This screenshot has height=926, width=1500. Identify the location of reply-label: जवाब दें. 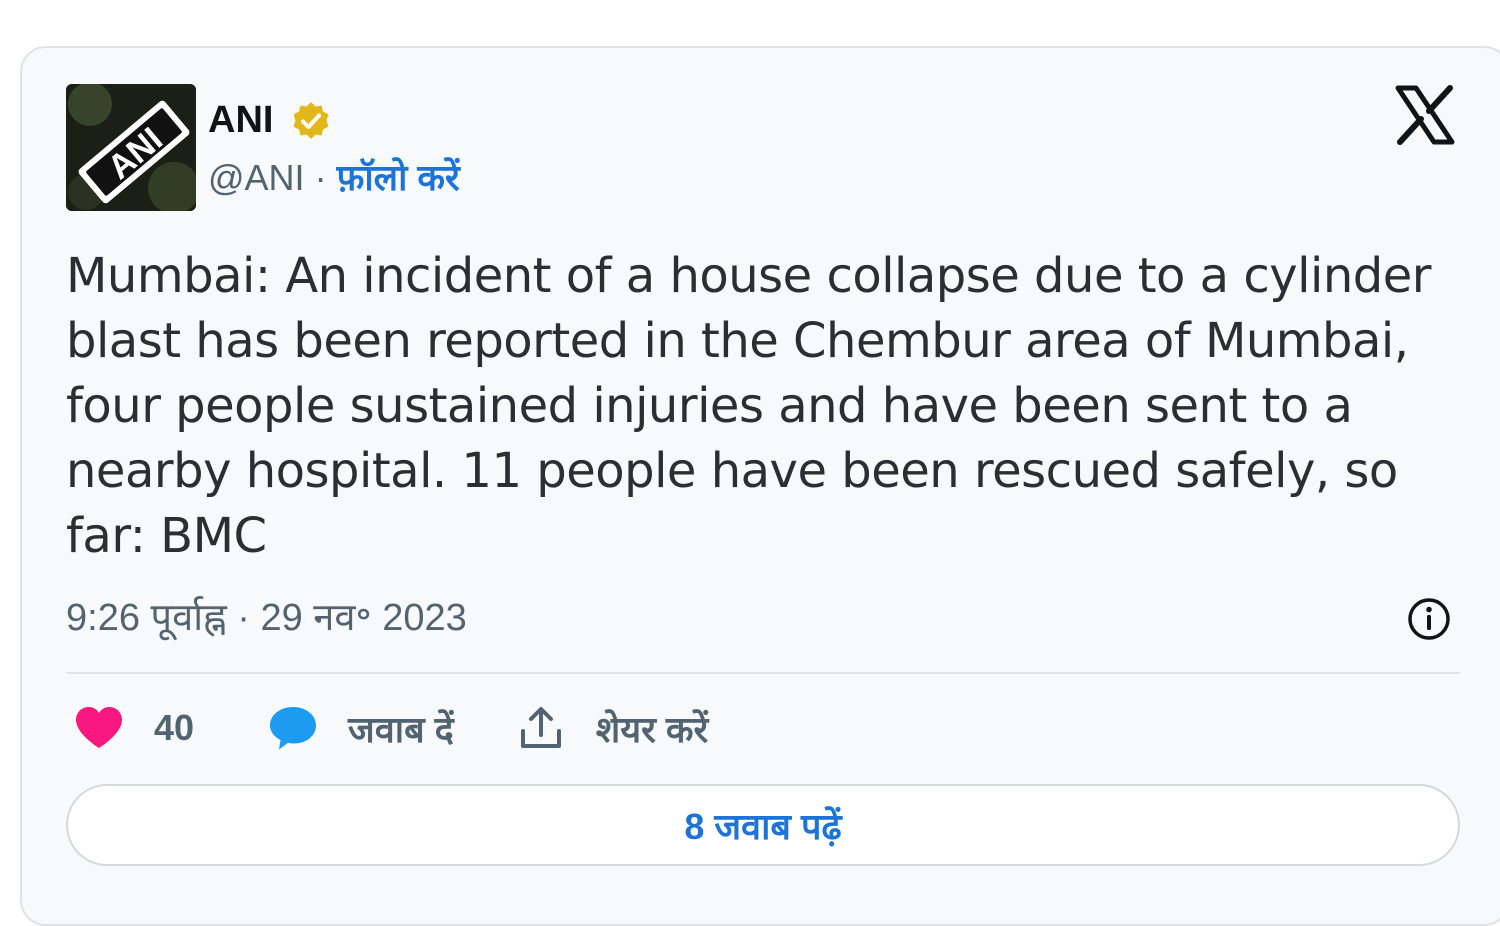
(401, 729).